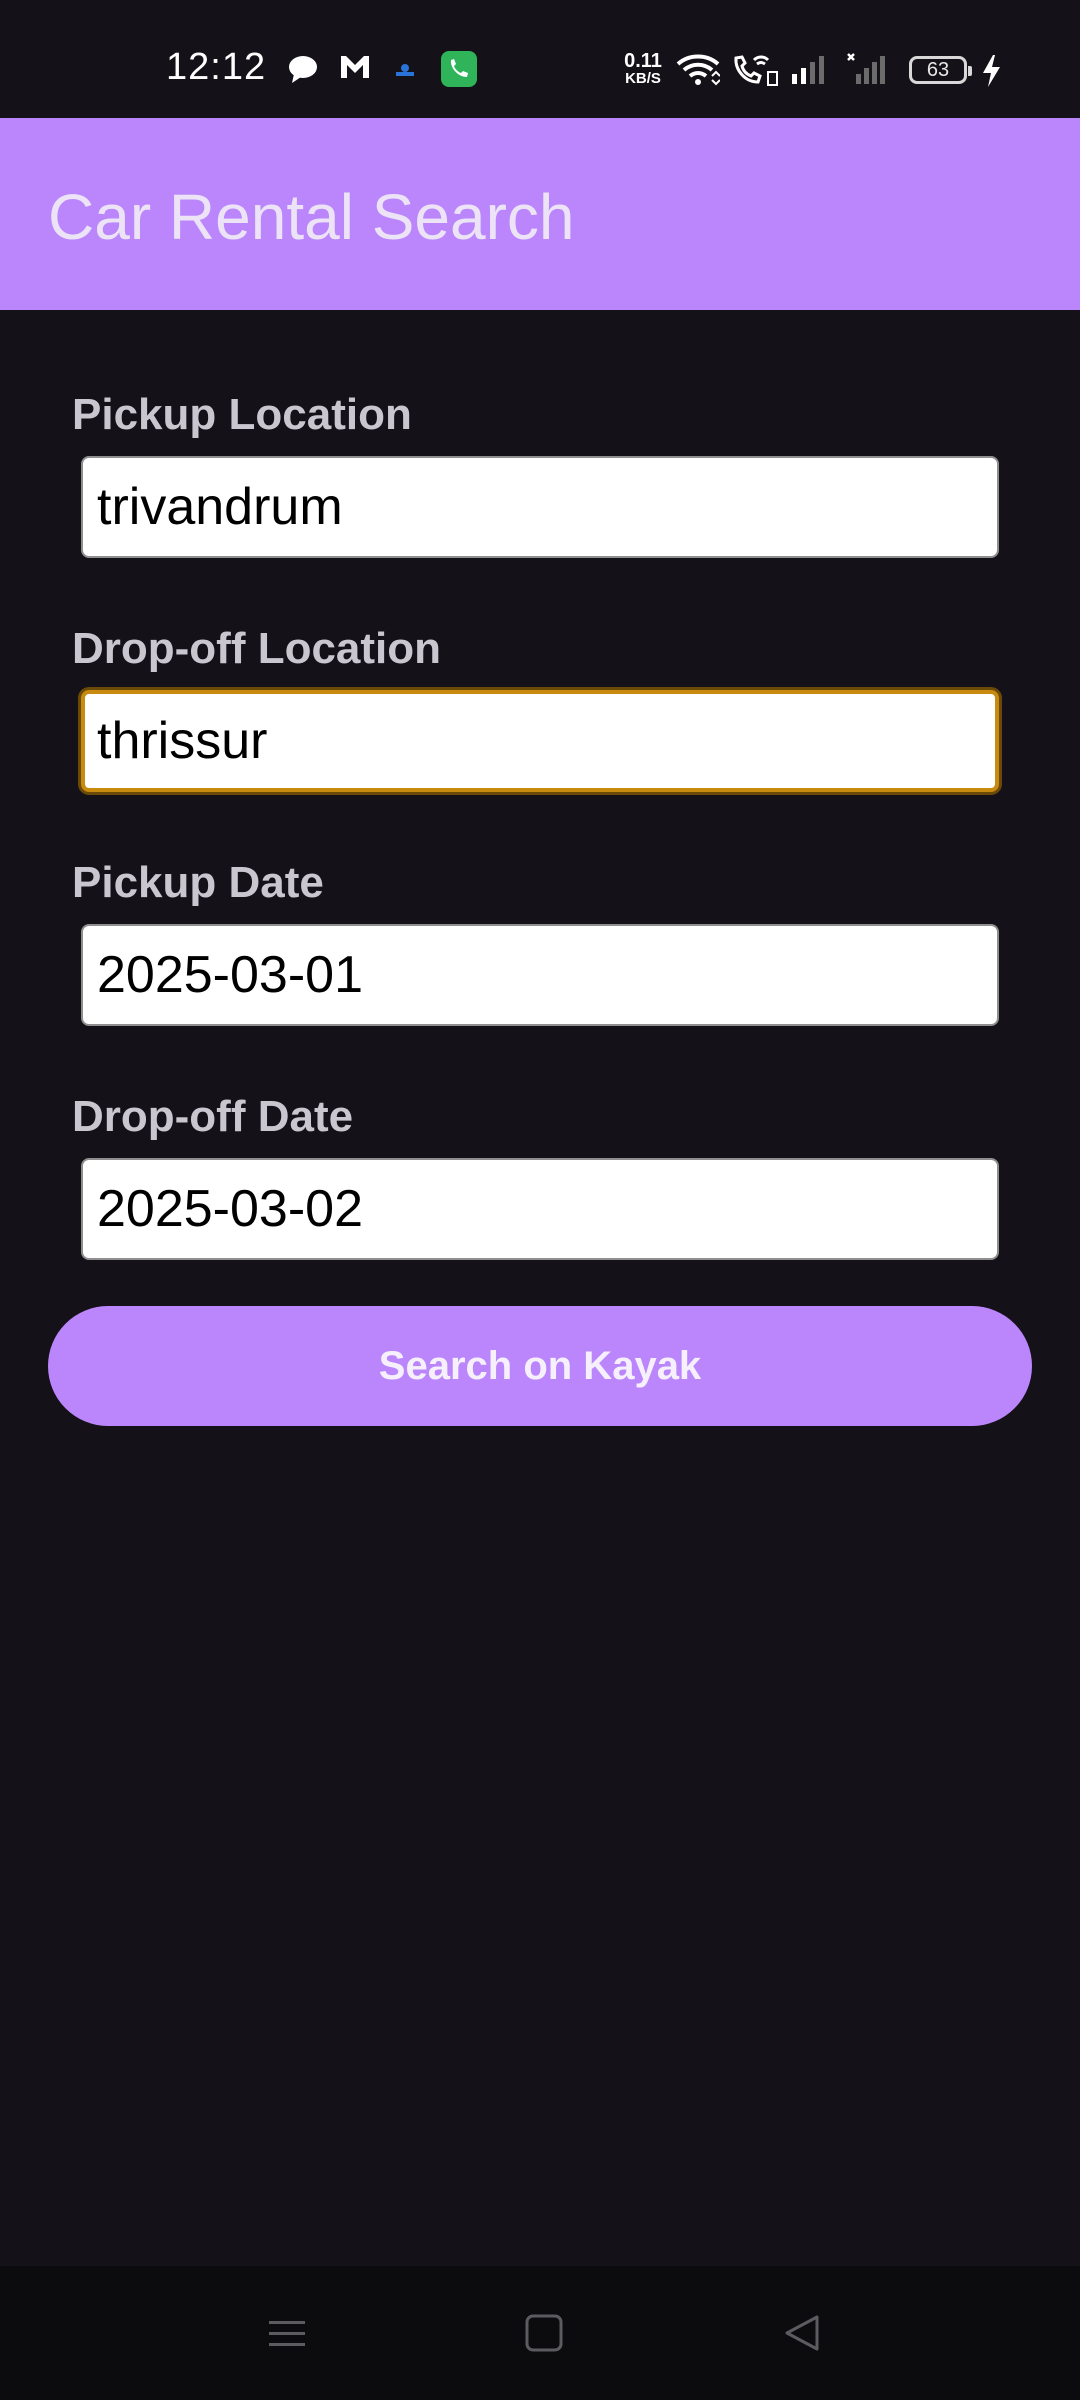  What do you see at coordinates (544, 2333) in the screenshot?
I see `home-icon` at bounding box center [544, 2333].